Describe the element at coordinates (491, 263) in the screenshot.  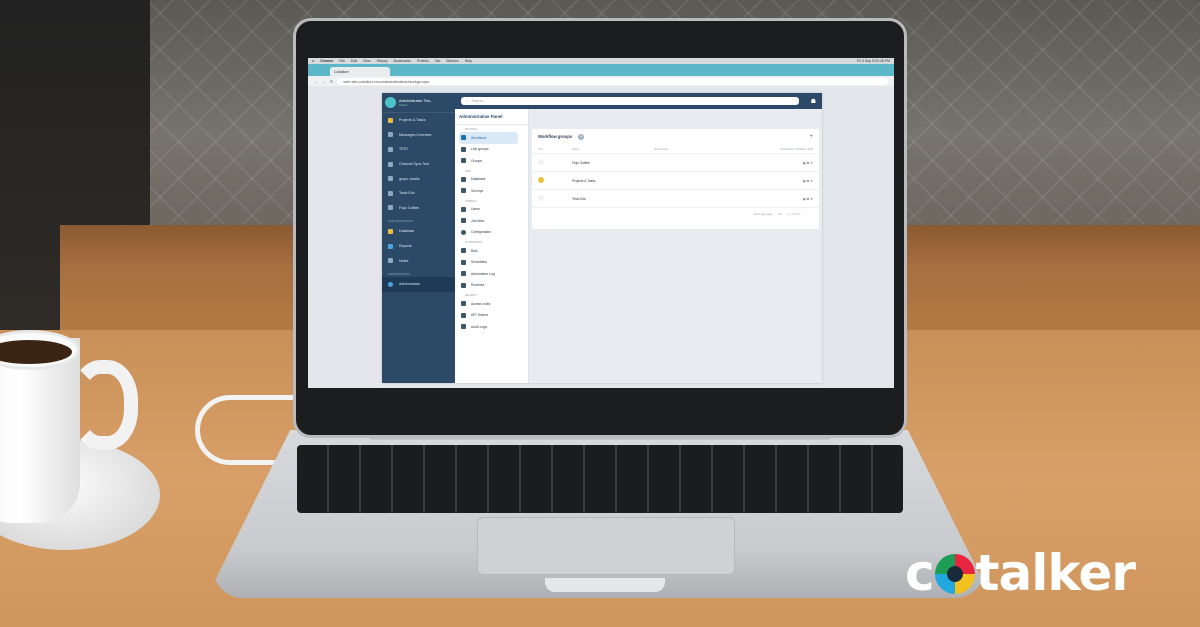
I see `ap-item-schedules: Schedules` at that location.